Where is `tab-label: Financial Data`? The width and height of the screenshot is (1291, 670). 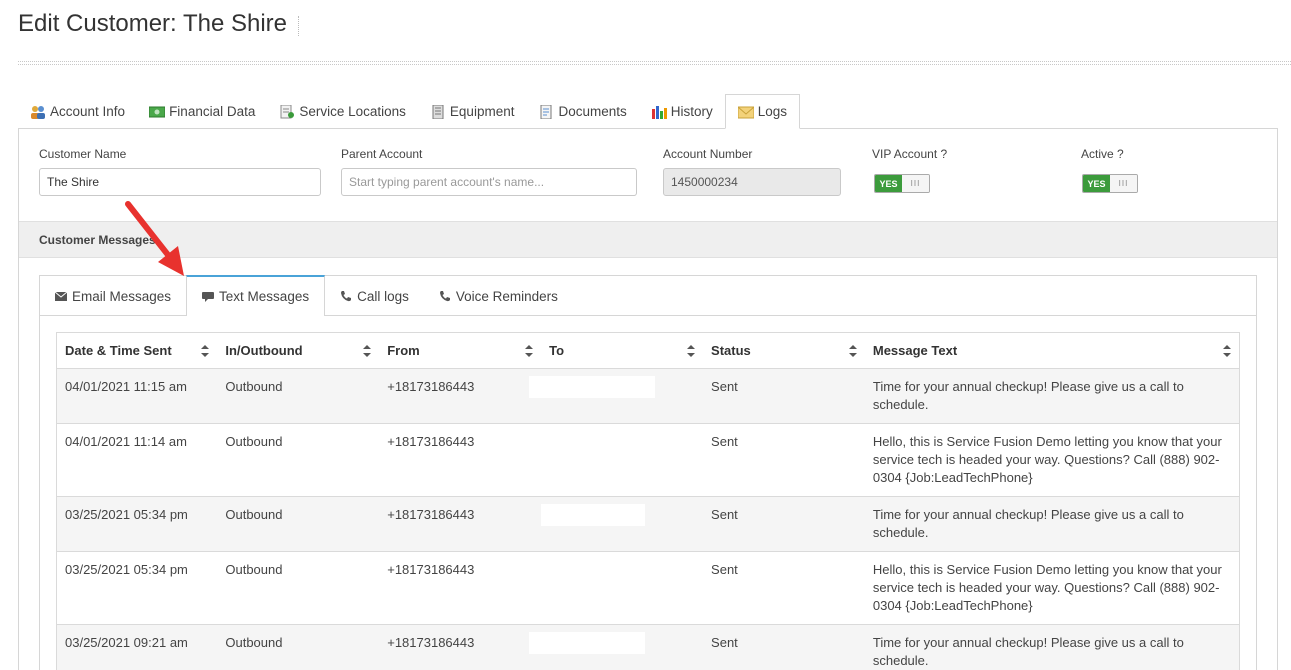
tab-label: Financial Data is located at coordinates (212, 111).